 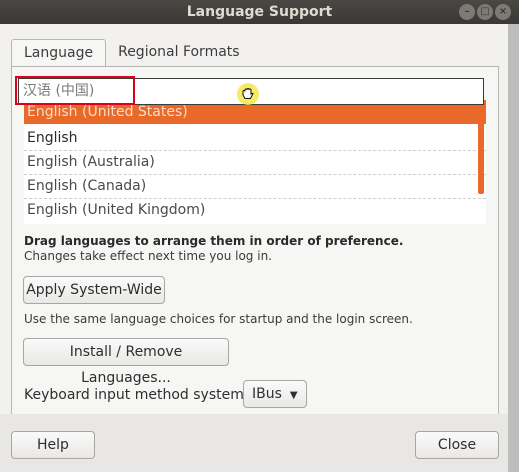 What do you see at coordinates (59, 53) in the screenshot?
I see `tab-language: Language` at bounding box center [59, 53].